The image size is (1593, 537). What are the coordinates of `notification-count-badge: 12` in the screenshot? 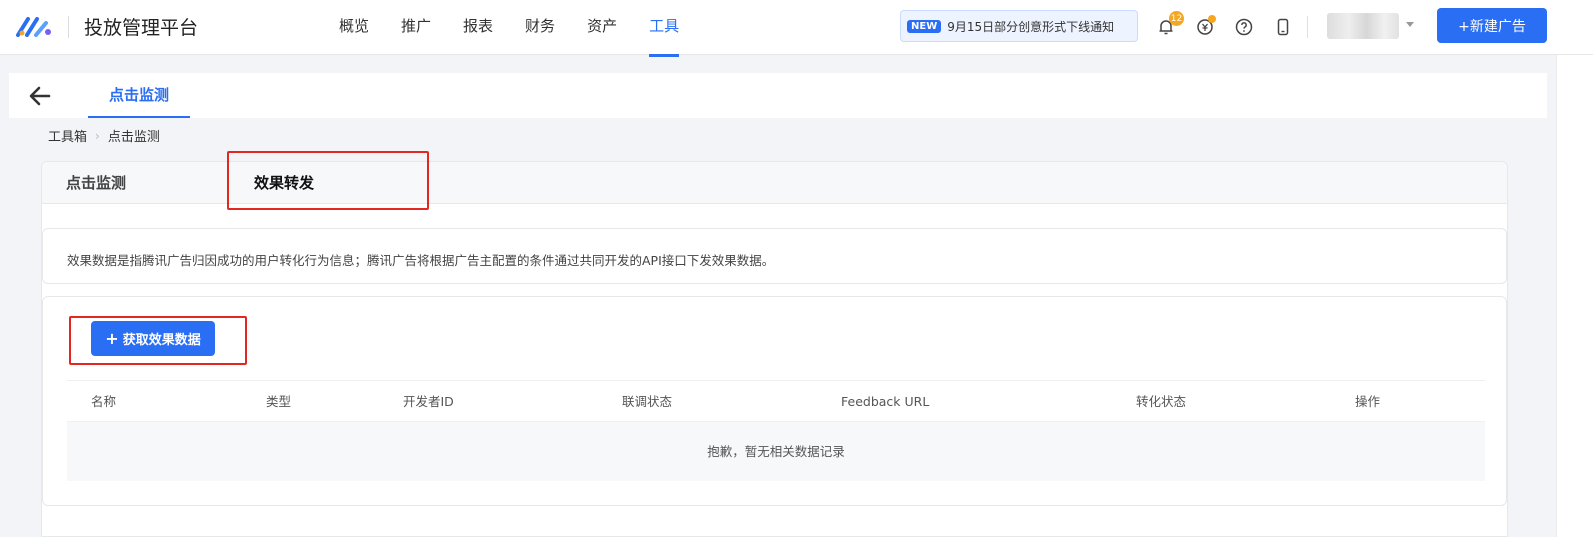 It's located at (1176, 18).